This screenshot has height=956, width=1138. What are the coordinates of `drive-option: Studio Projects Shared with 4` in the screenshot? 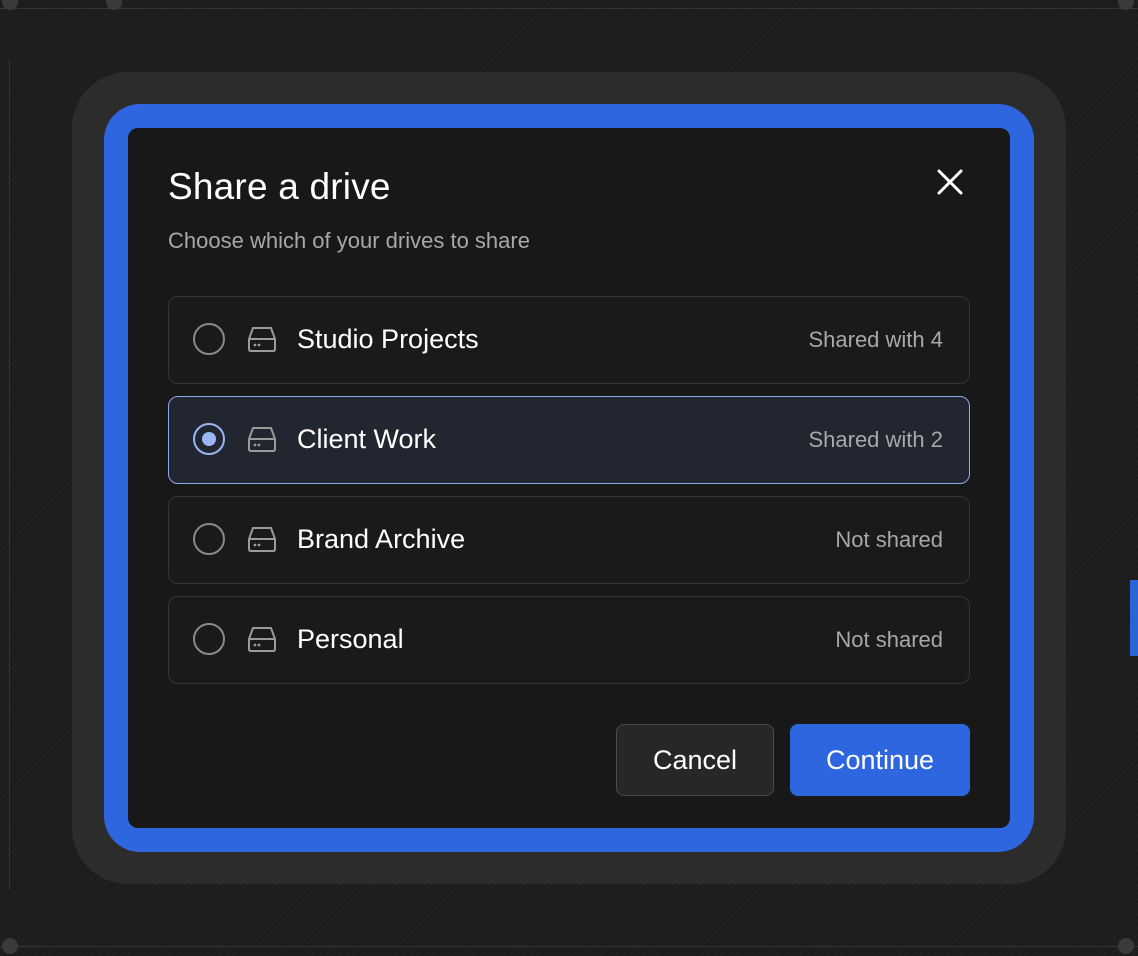 It's located at (569, 340).